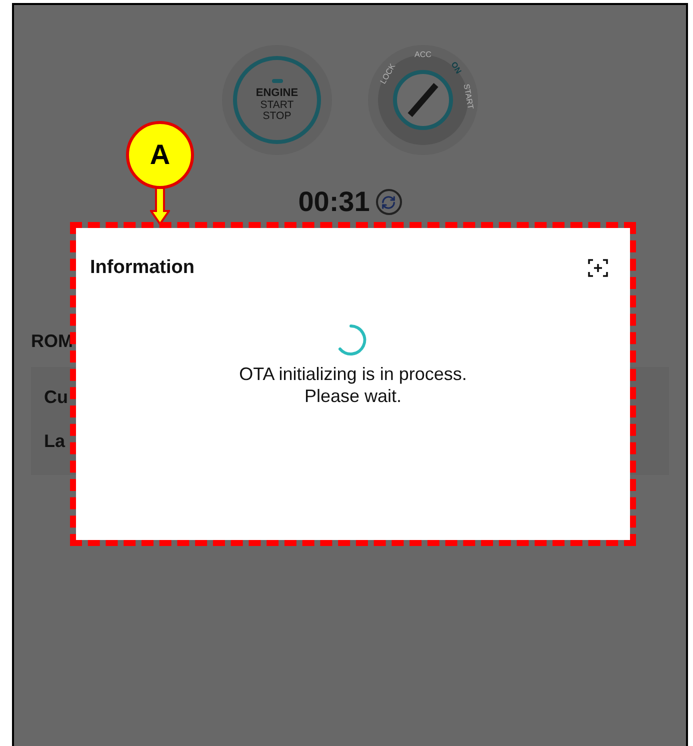 The width and height of the screenshot is (693, 746). I want to click on refresh-icon, so click(389, 202).